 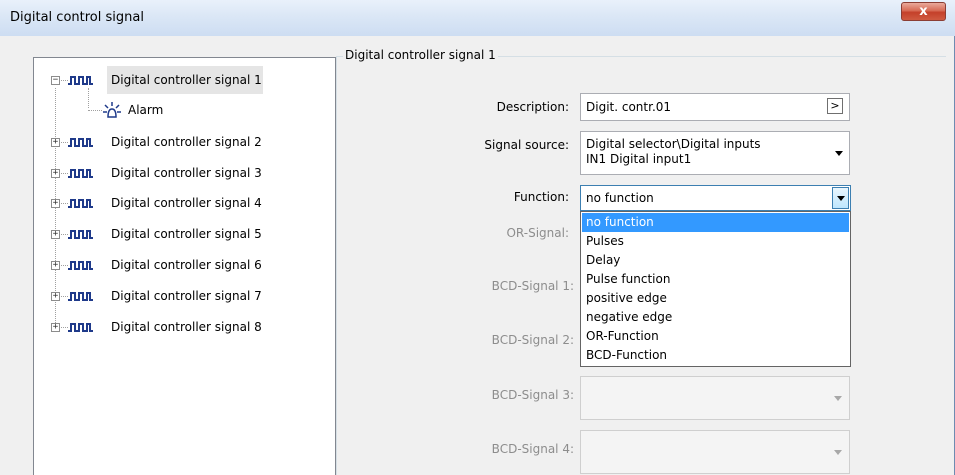 I want to click on function-option: positive edge, so click(x=715, y=298).